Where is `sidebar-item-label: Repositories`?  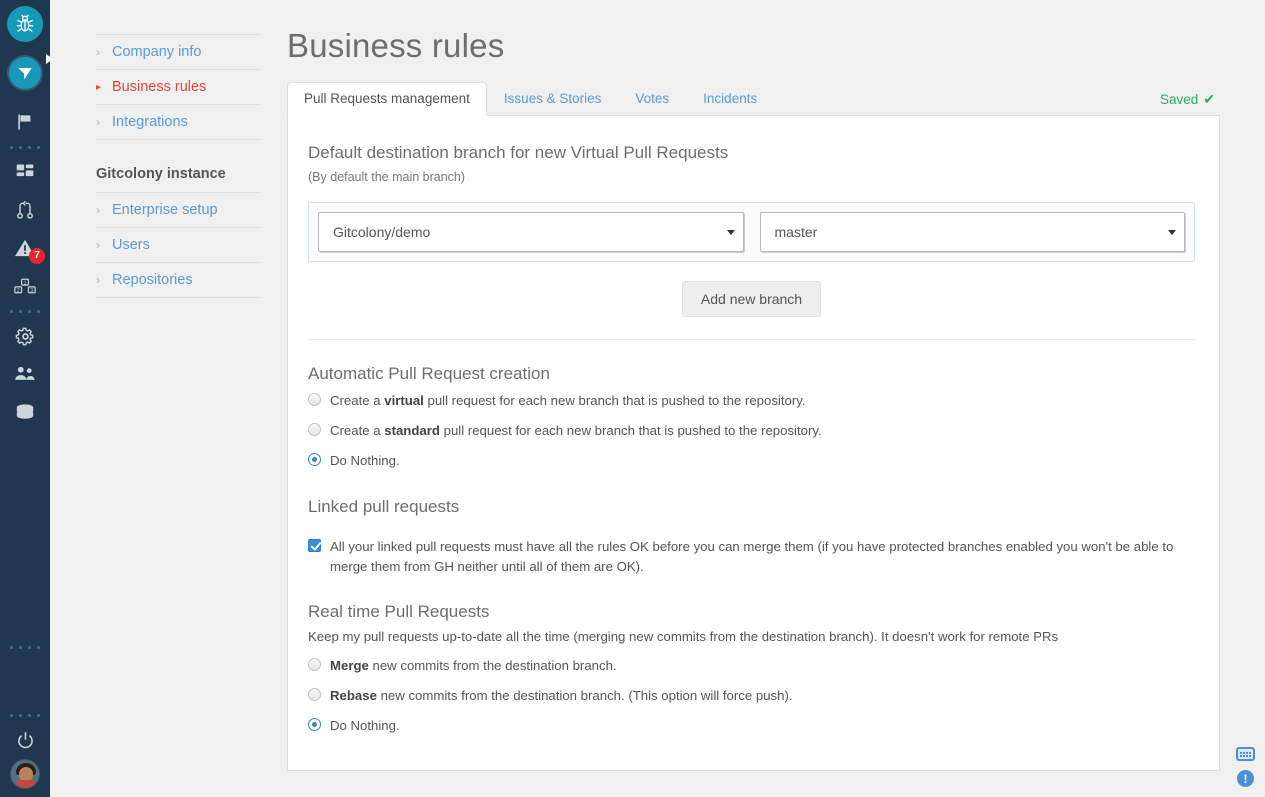
sidebar-item-label: Repositories is located at coordinates (152, 280).